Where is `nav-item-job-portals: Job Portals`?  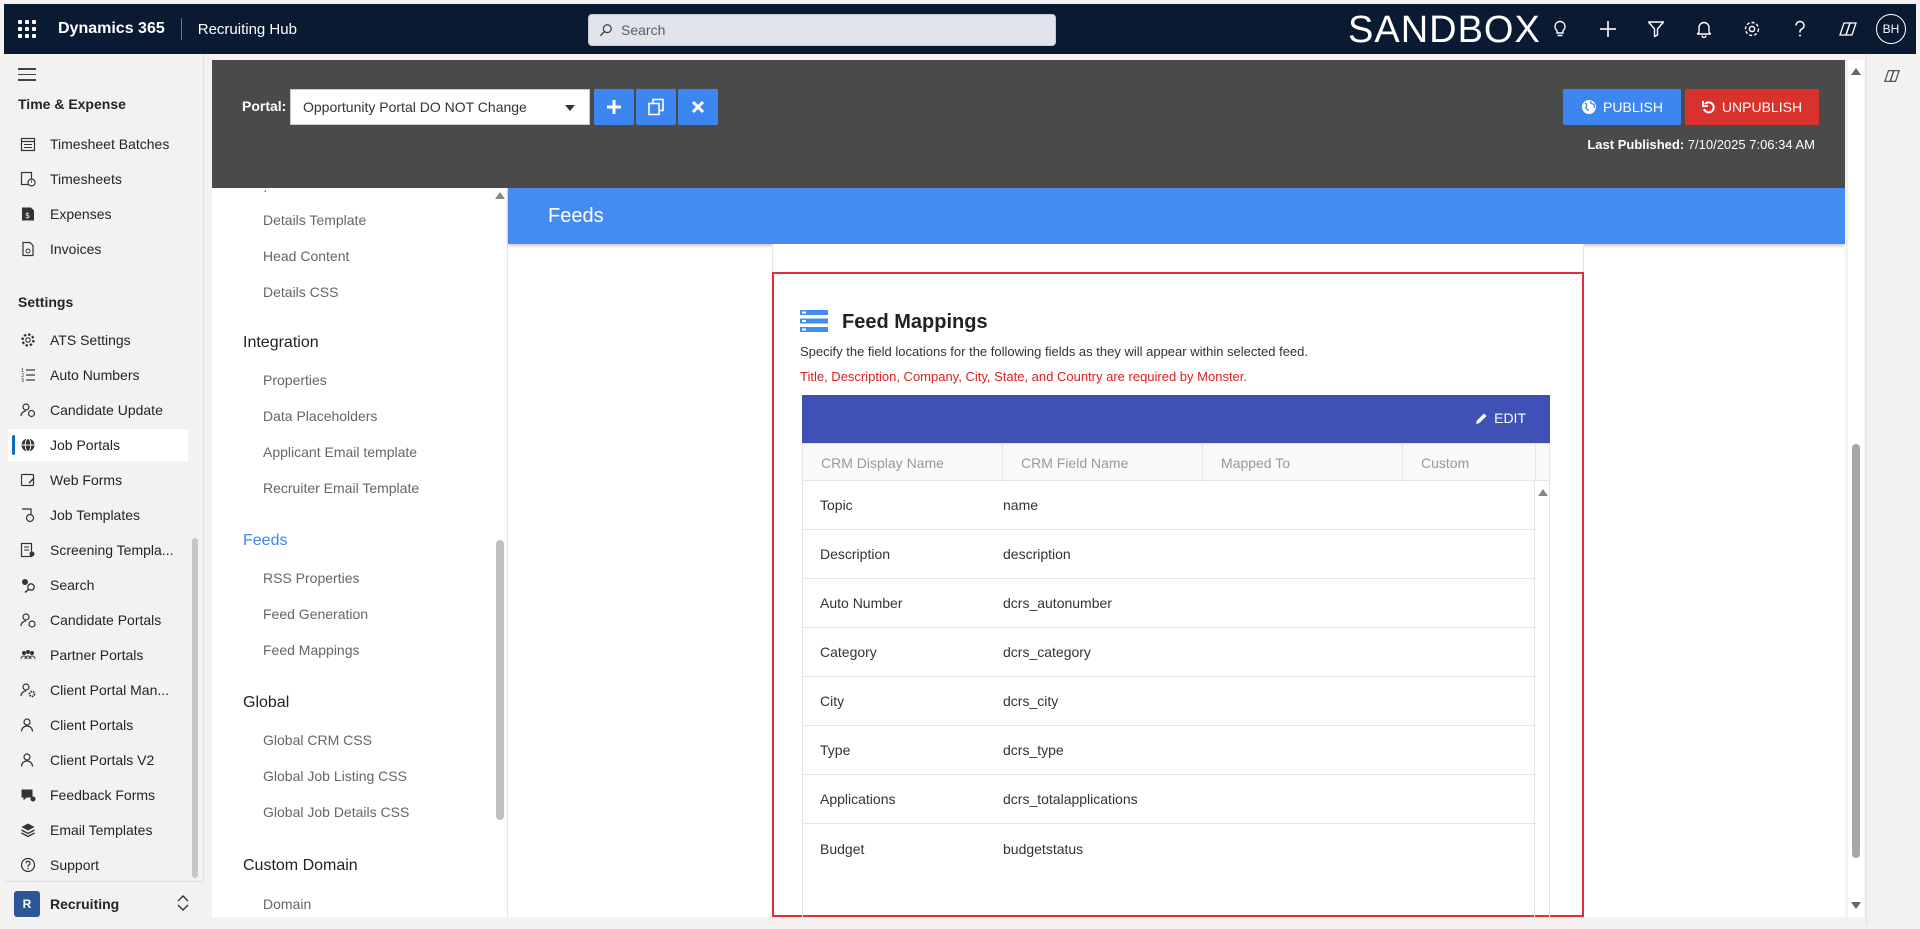 nav-item-job-portals: Job Portals is located at coordinates (98, 445).